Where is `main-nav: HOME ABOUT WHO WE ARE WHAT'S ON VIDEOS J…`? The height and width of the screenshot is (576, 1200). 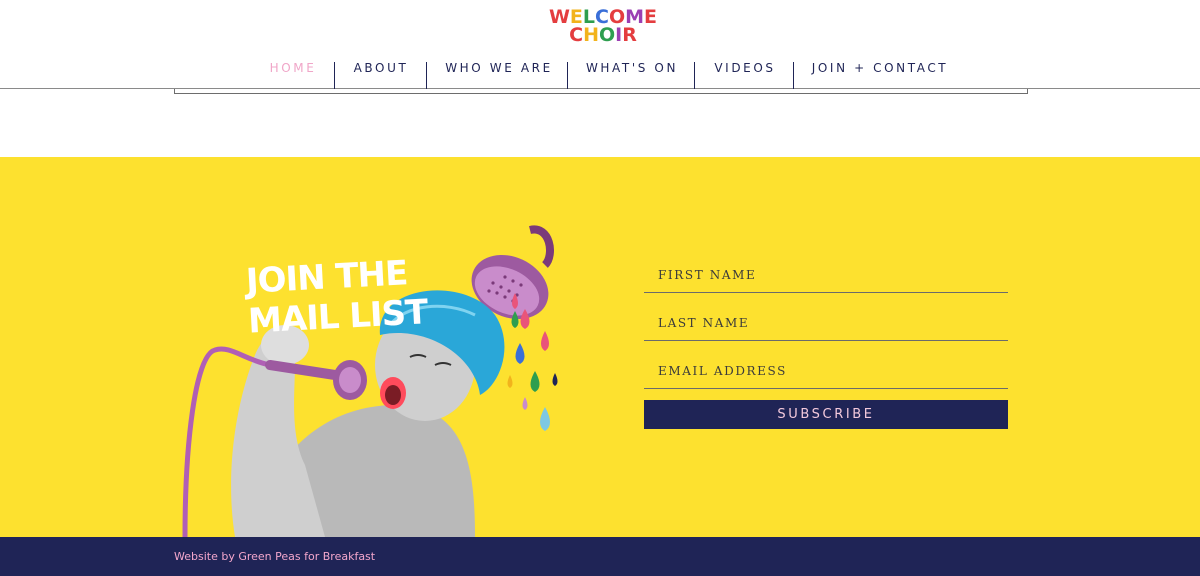
main-nav: HOME ABOUT WHO WE ARE WHAT'S ON VIDEOS J… is located at coordinates (600, 72).